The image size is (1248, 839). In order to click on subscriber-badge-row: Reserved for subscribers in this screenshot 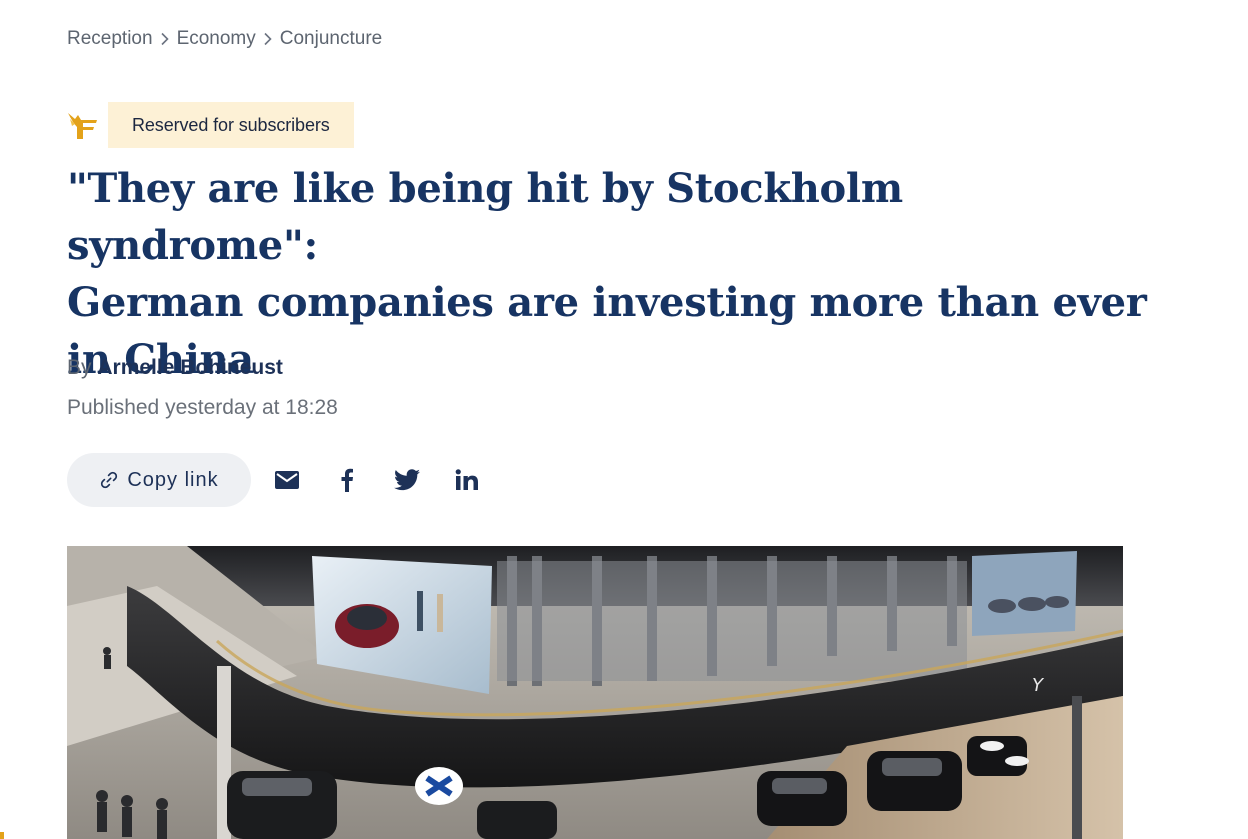, I will do `click(210, 125)`.